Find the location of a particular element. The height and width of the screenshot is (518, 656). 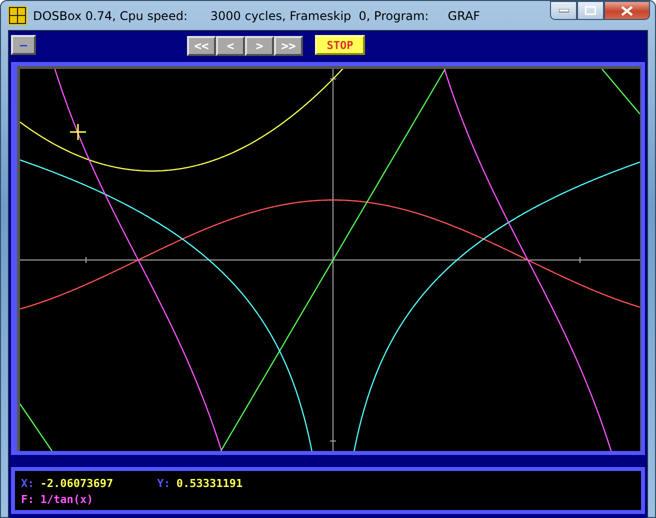

app-logo-icon is located at coordinates (17, 15).